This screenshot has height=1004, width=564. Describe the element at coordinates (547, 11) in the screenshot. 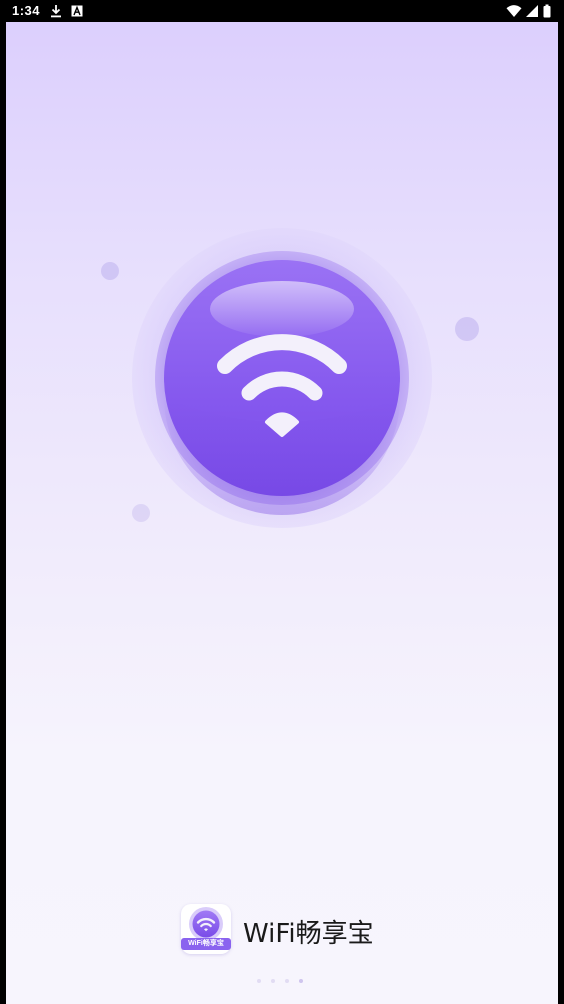

I see `battery-icon` at that location.